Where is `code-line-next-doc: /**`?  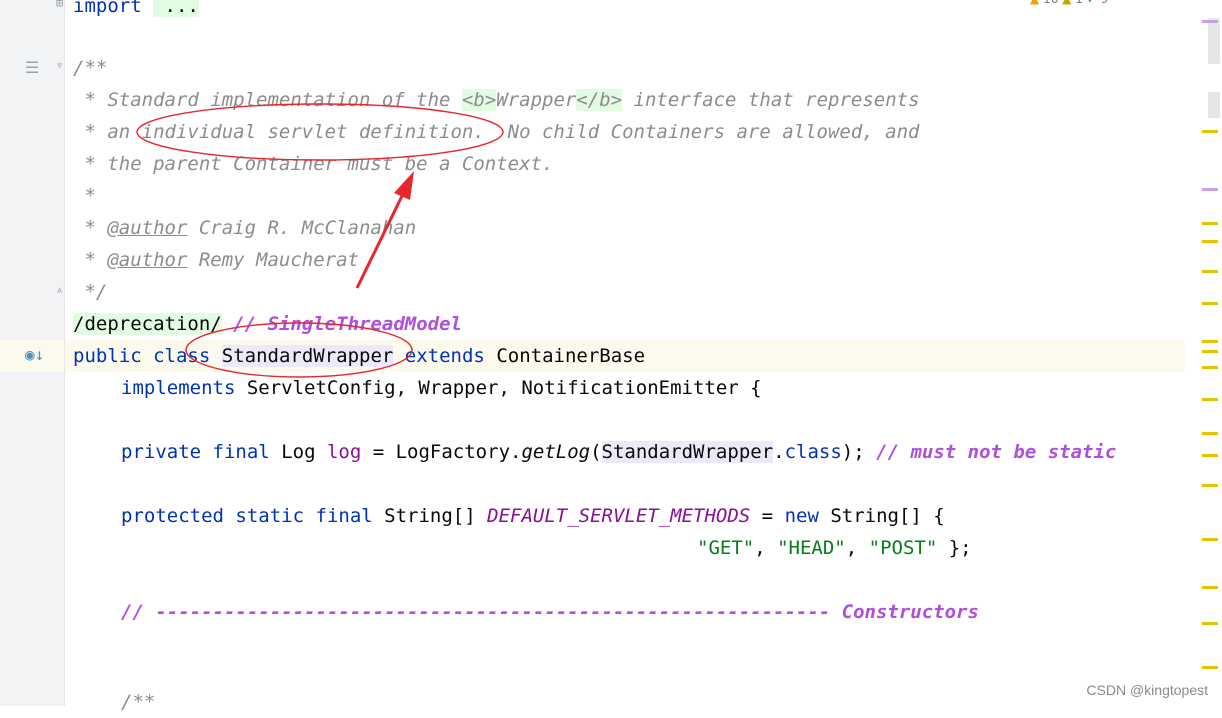 code-line-next-doc: /** is located at coordinates (138, 702).